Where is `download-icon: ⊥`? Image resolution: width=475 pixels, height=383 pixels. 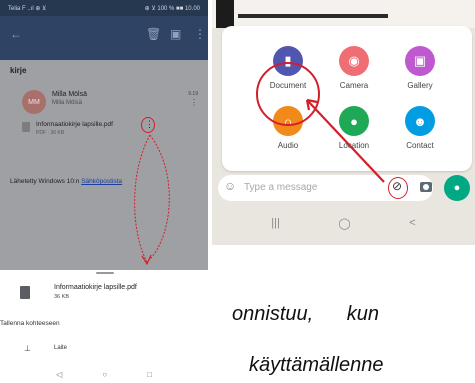 download-icon: ⊥ is located at coordinates (27, 348).